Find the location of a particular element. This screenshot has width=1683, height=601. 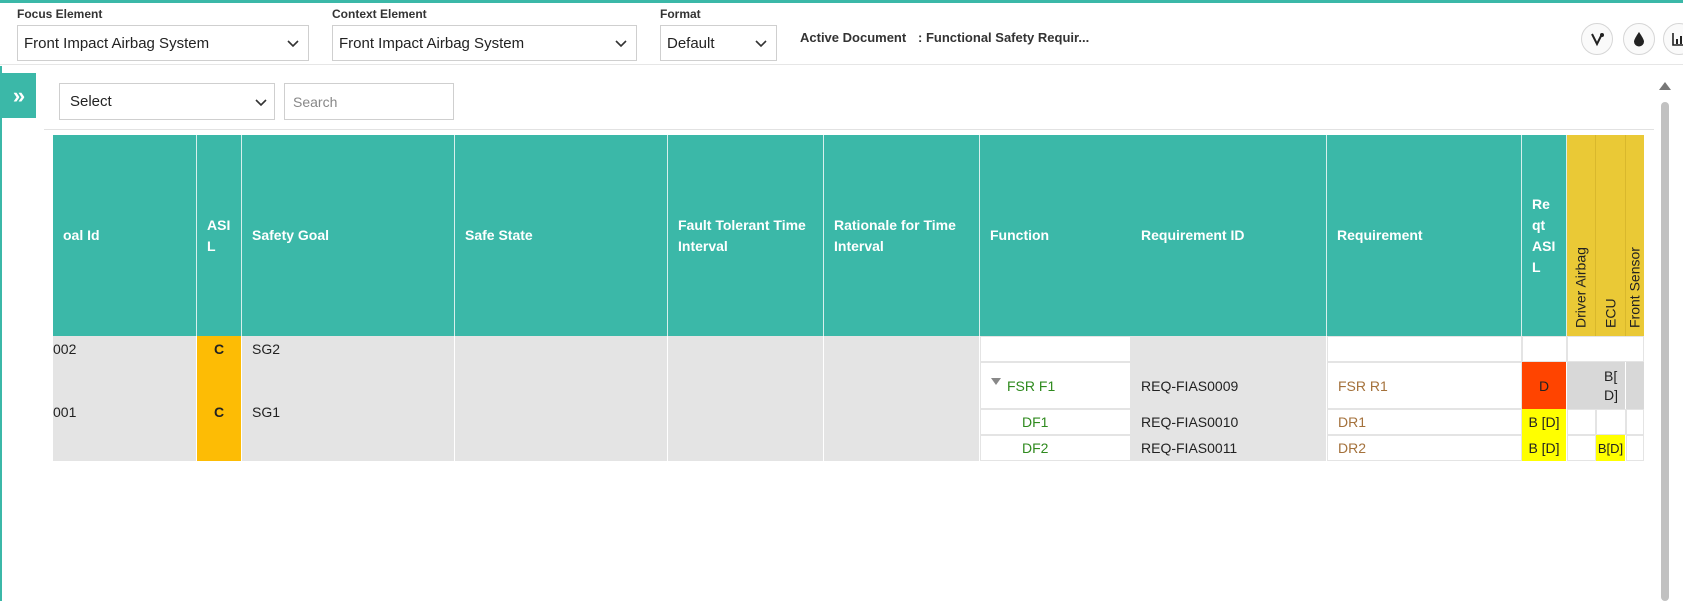

header-requirement: Requirement is located at coordinates (1424, 235).